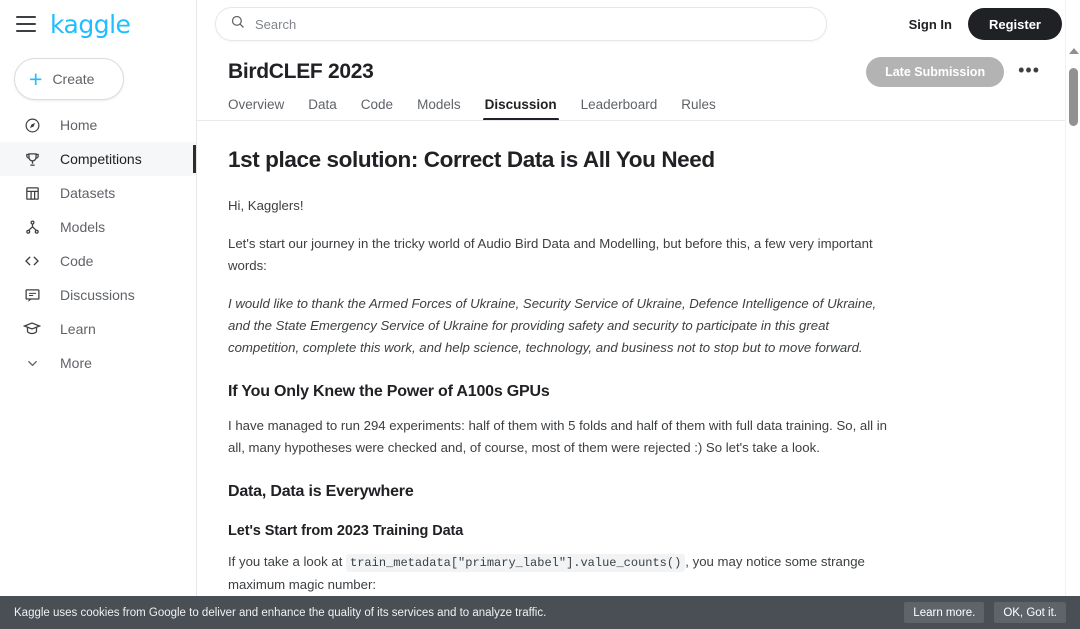 This screenshot has height=629, width=1080. I want to click on paragraph-text-before: If you take a look at, so click(287, 561).